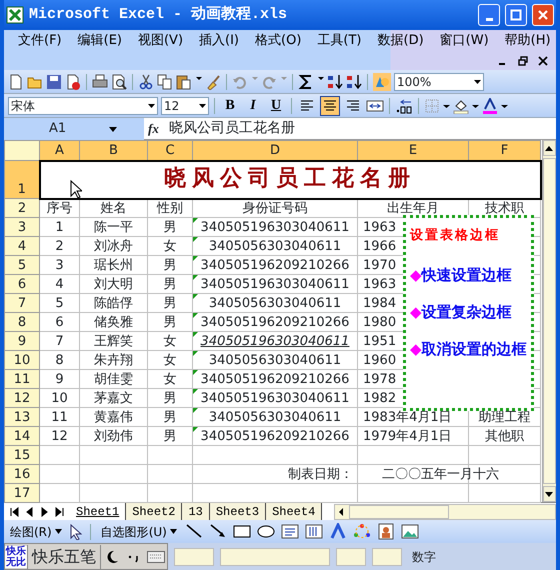 The height and width of the screenshot is (570, 560). What do you see at coordinates (22, 398) in the screenshot?
I see `row-header: 12` at bounding box center [22, 398].